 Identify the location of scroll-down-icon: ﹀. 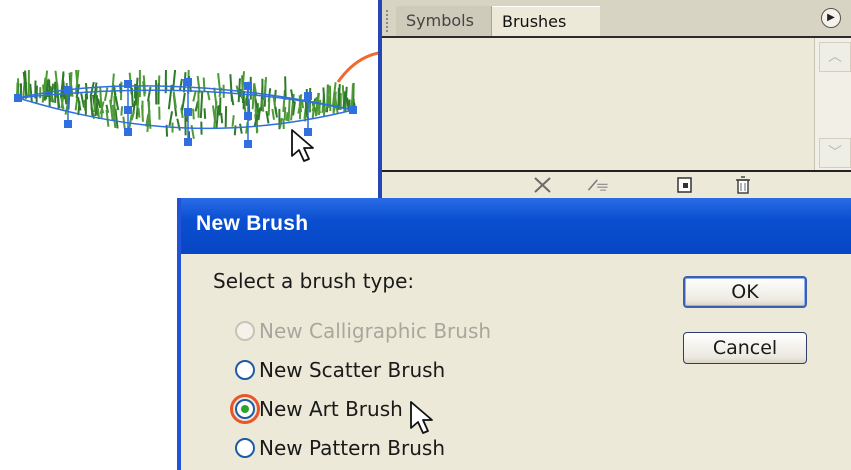
(835, 153).